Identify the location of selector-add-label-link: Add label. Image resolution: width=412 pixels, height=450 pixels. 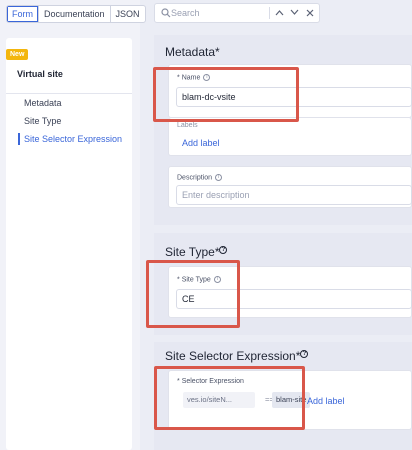
(326, 401).